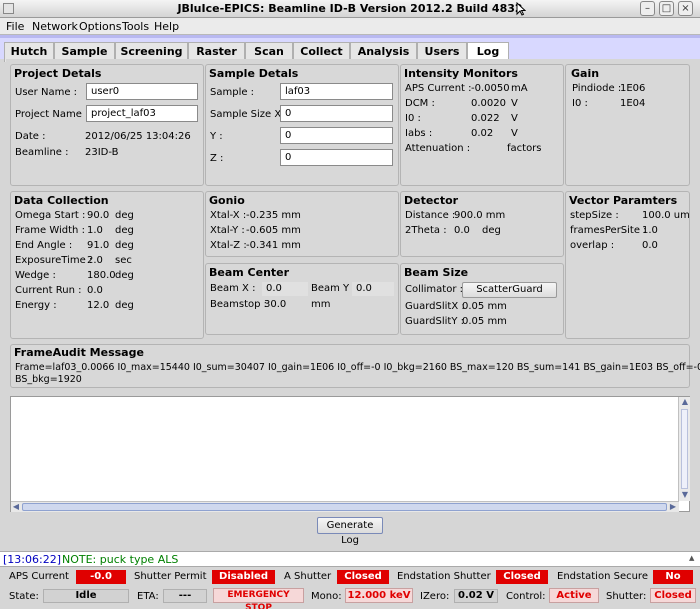  I want to click on status-scroll-icon: ▲, so click(691, 558).